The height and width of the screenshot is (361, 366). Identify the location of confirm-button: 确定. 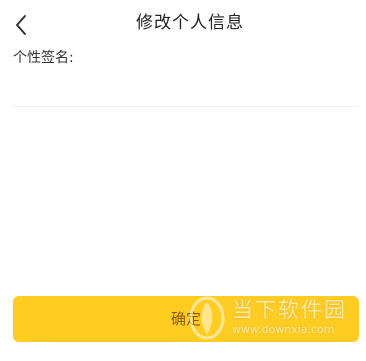
(186, 319).